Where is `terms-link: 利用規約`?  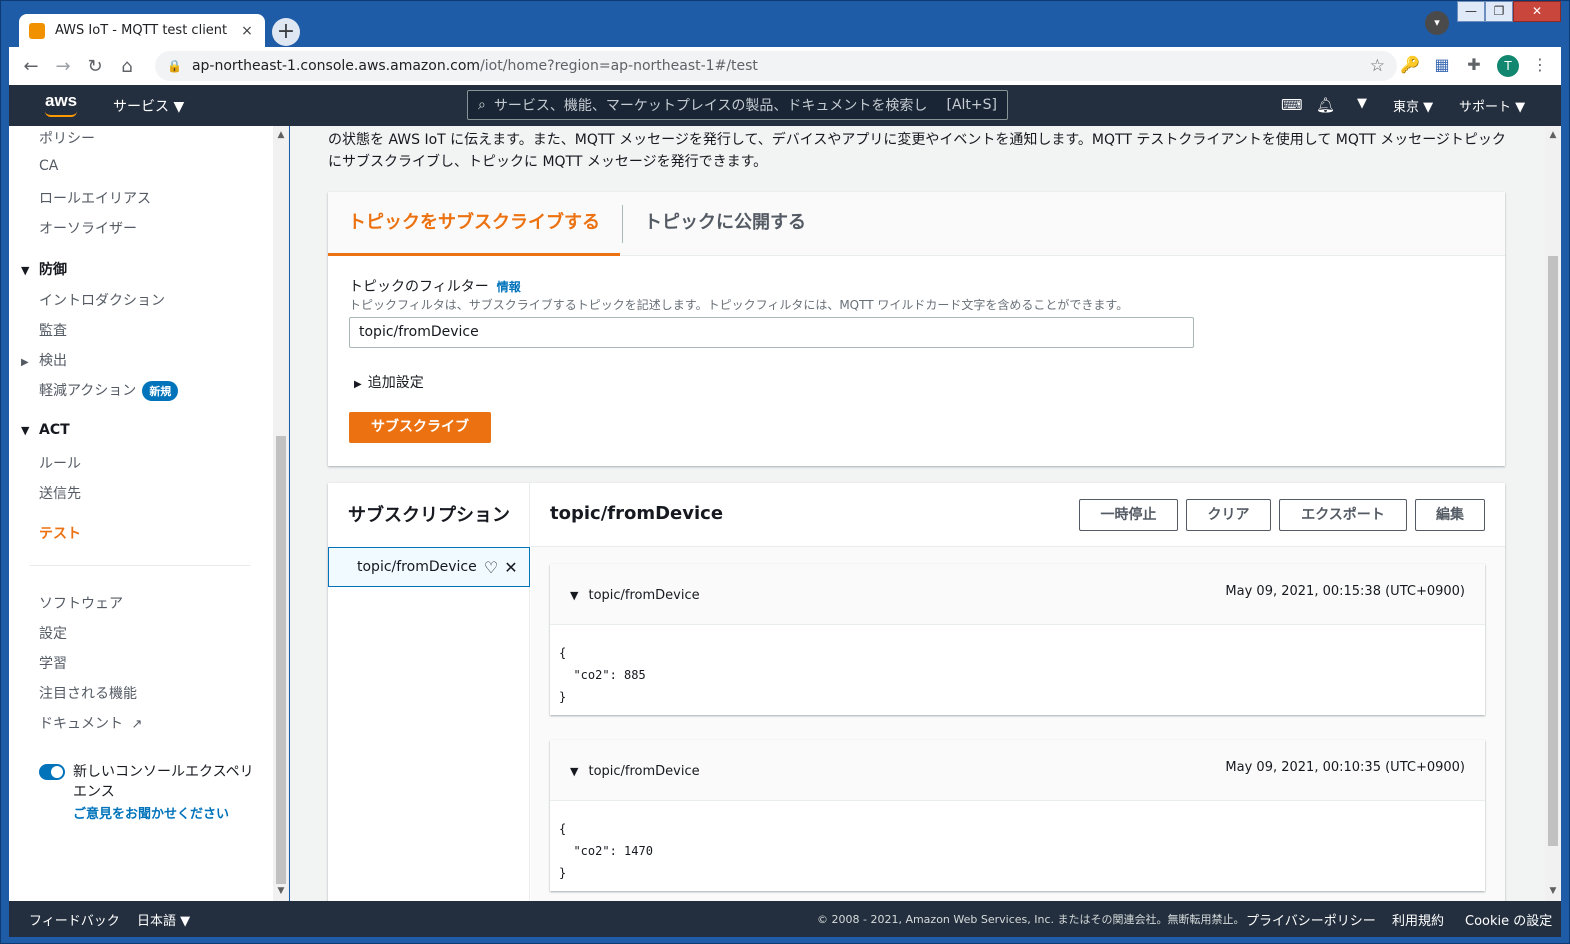
terms-link: 利用規約 is located at coordinates (1418, 919).